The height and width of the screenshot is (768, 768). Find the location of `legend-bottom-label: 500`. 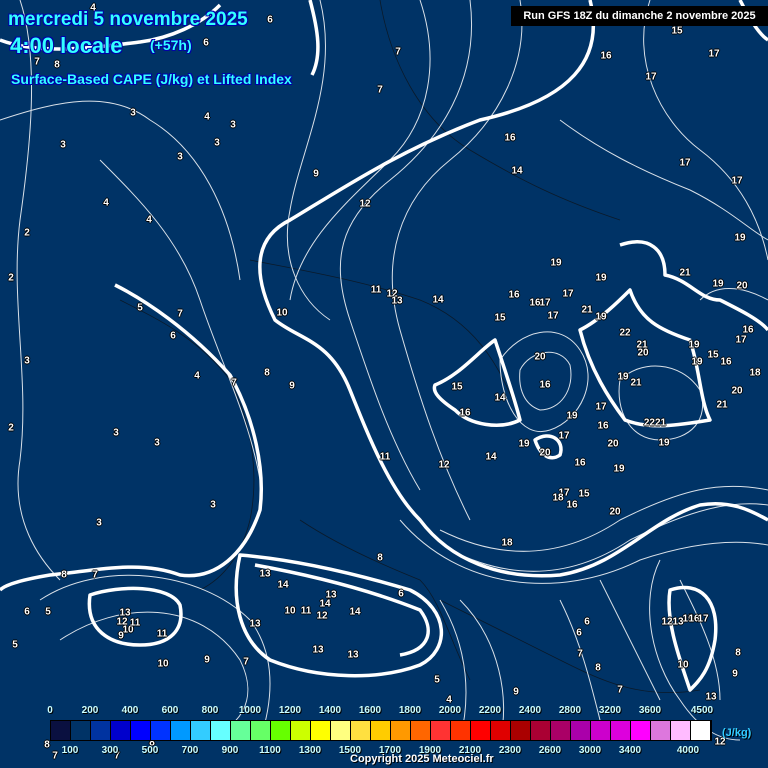

legend-bottom-label: 500 is located at coordinates (150, 750).